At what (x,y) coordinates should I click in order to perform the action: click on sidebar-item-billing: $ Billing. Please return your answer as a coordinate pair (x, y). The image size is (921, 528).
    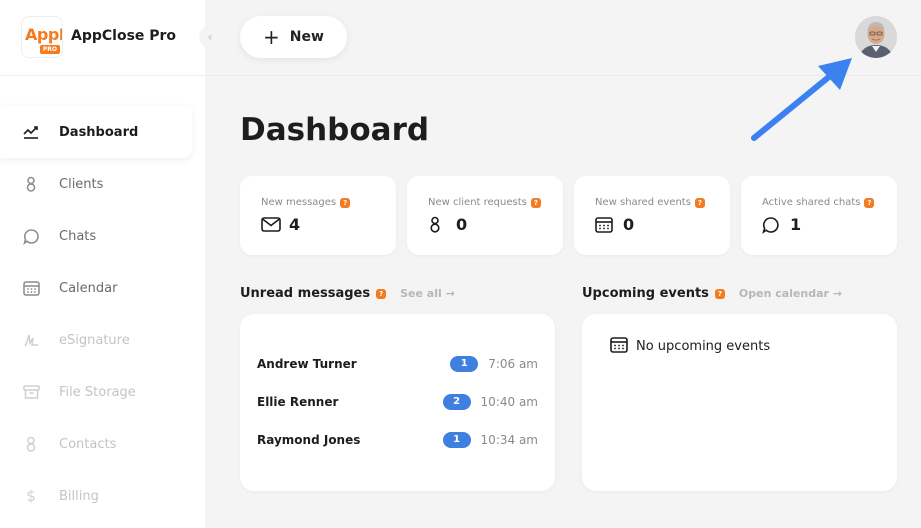
    Looking at the image, I should click on (96, 496).